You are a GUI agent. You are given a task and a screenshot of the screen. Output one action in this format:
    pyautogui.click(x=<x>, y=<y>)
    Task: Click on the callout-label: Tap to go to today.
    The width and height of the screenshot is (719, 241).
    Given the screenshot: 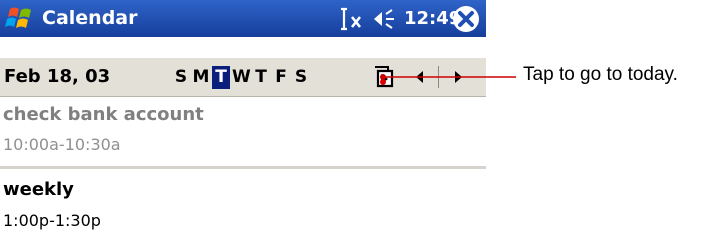 What is the action you would take?
    pyautogui.click(x=600, y=74)
    